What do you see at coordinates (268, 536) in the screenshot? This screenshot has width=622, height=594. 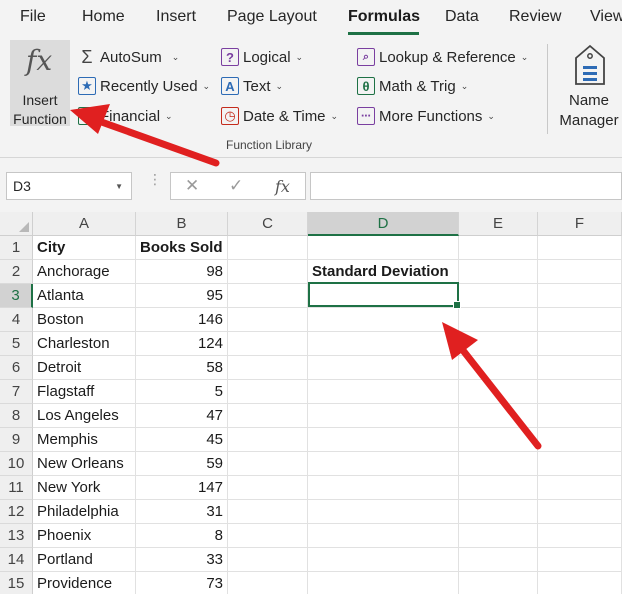 I see `cell-c13` at bounding box center [268, 536].